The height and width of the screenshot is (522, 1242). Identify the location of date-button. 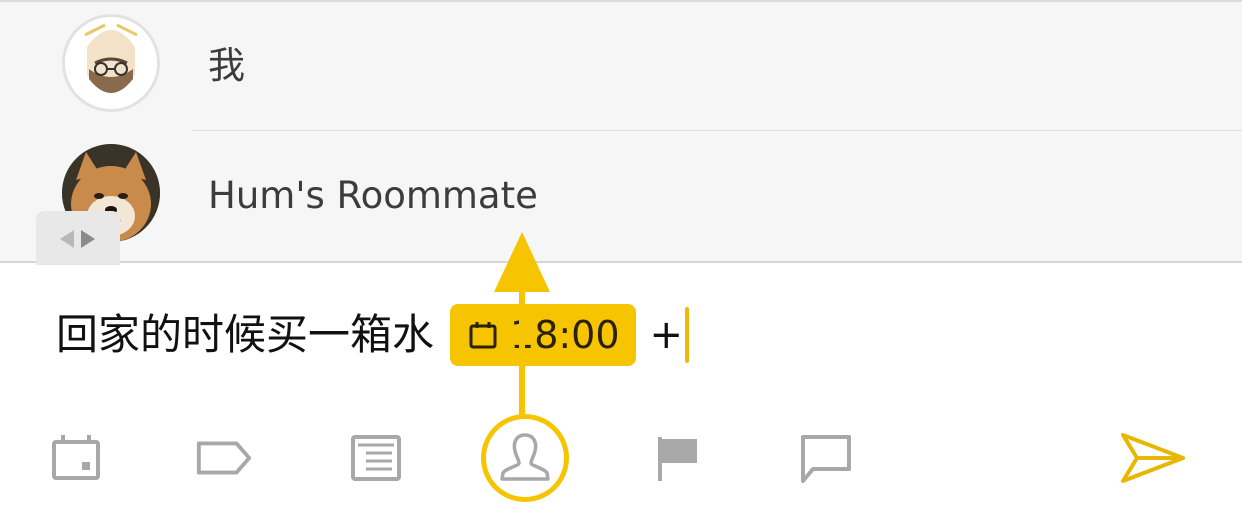
(76, 458).